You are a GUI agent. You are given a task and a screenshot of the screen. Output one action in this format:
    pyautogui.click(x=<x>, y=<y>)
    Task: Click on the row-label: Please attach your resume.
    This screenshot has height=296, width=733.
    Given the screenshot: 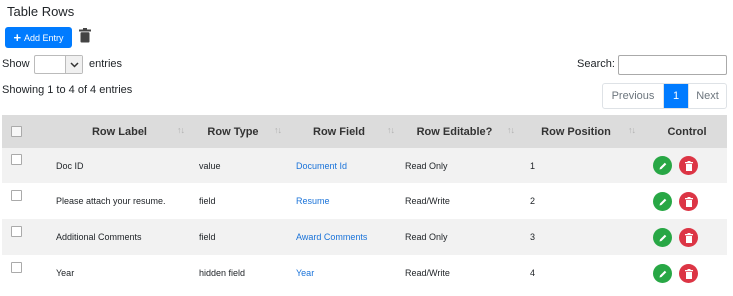 What is the action you would take?
    pyautogui.click(x=111, y=201)
    